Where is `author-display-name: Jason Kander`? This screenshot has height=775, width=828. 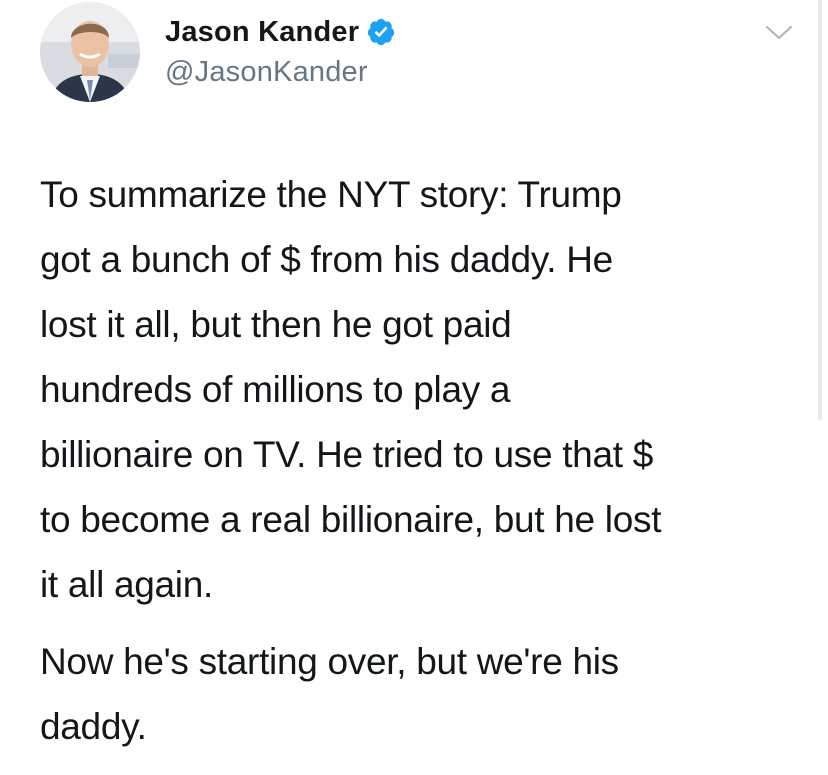 author-display-name: Jason Kander is located at coordinates (262, 32).